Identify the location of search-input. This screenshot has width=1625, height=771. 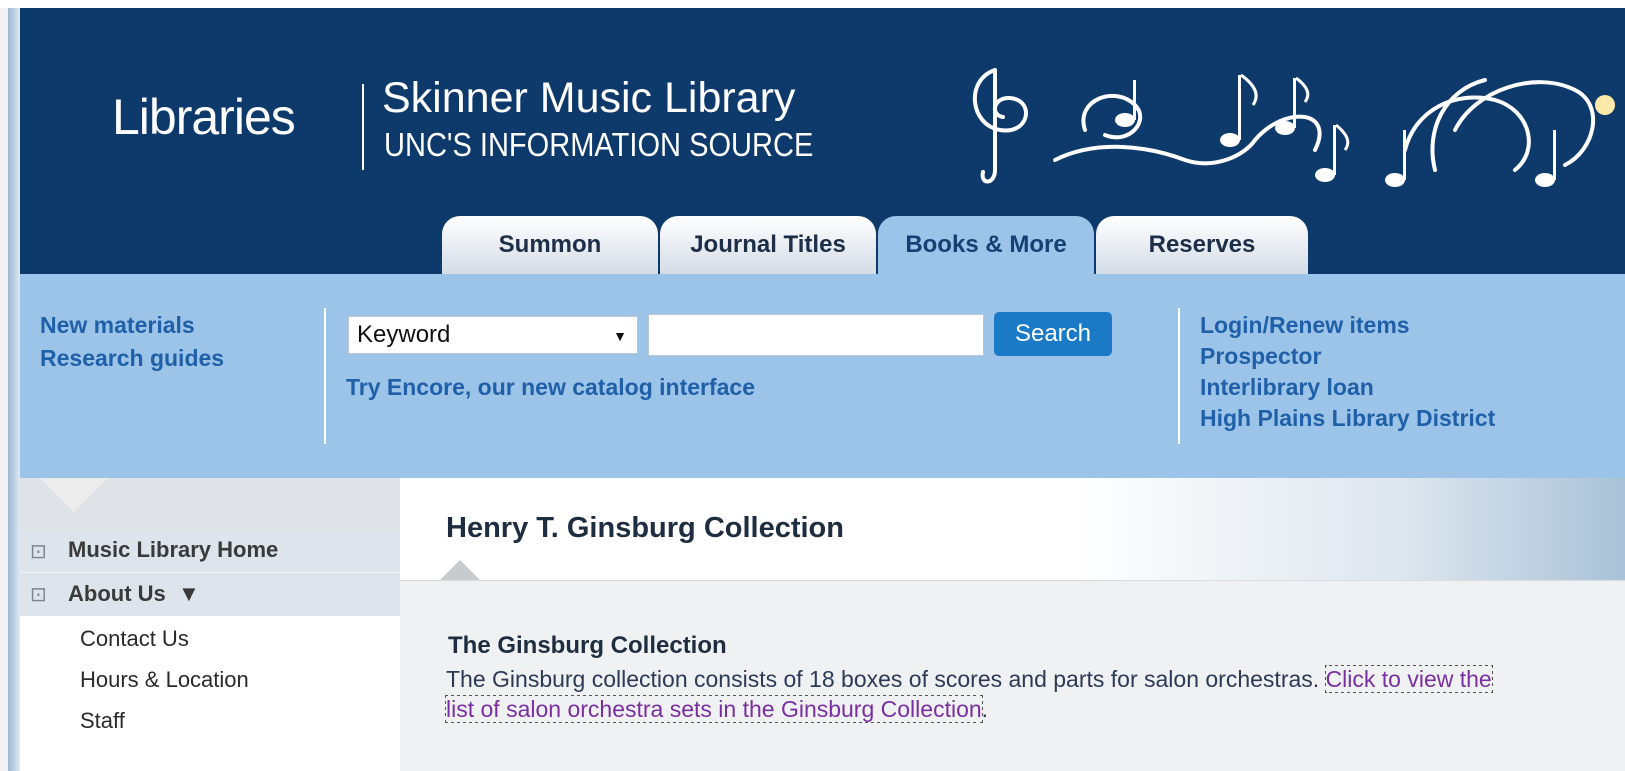
(816, 335).